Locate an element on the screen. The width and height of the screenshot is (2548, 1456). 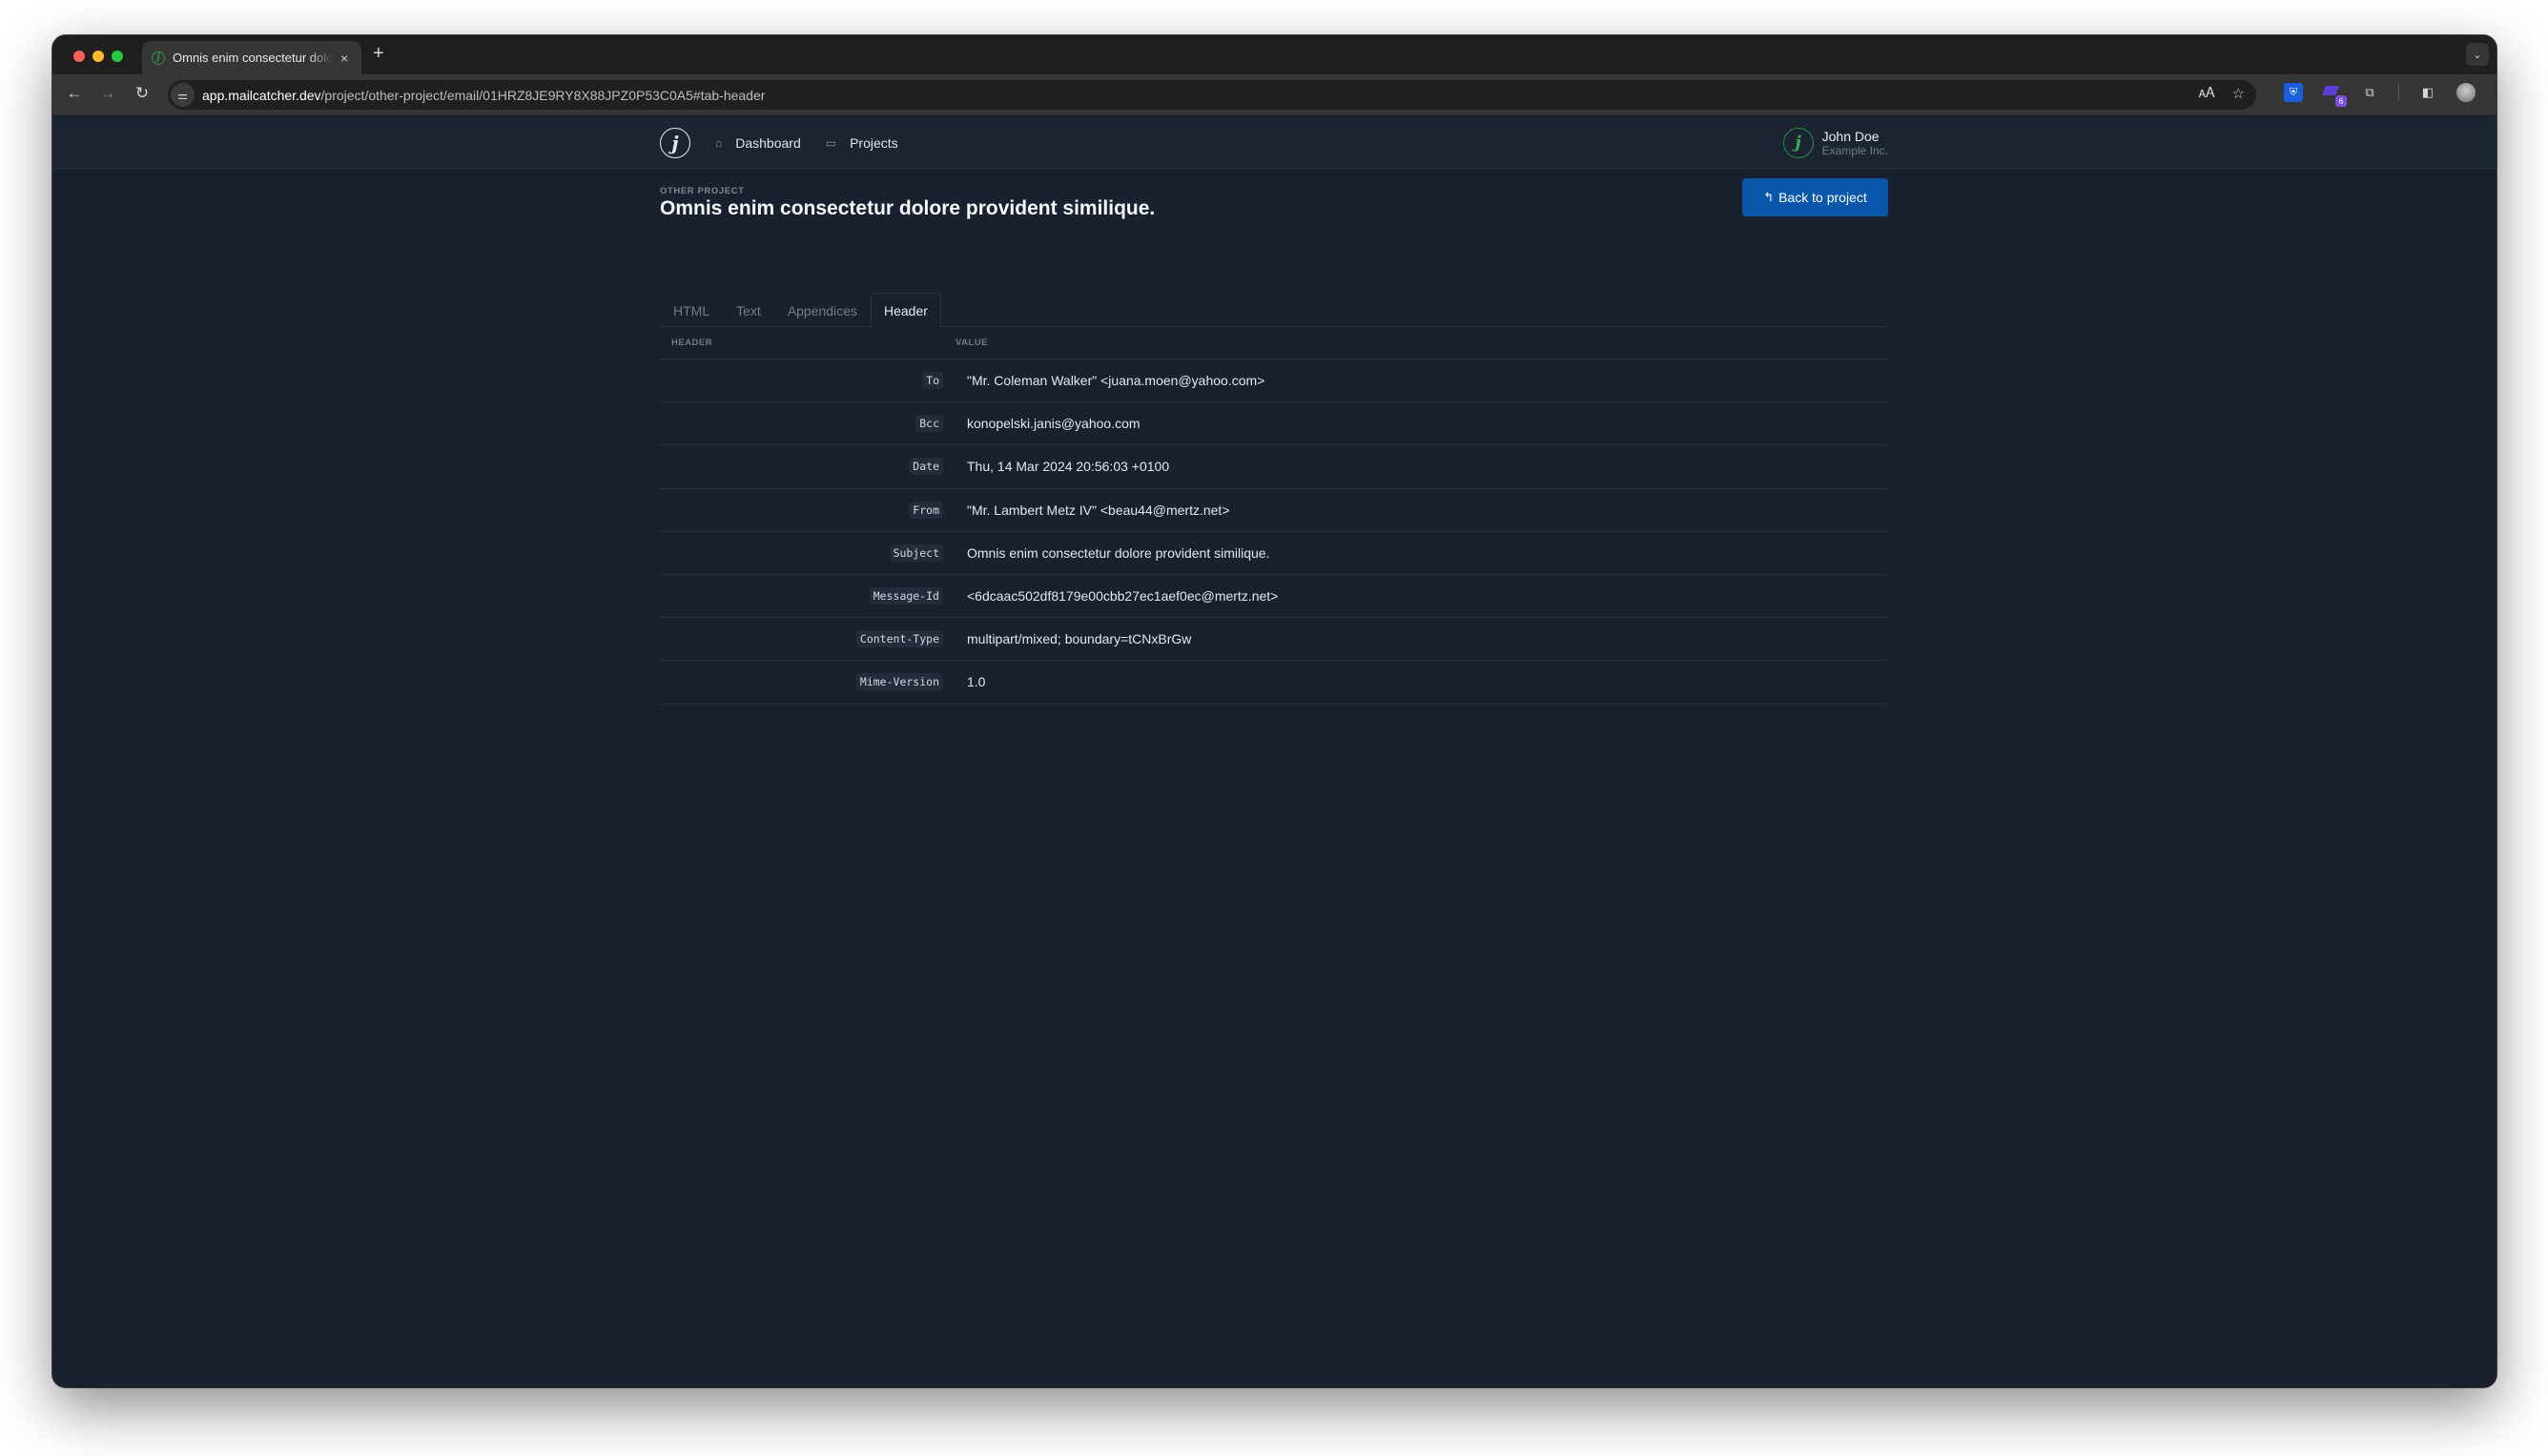
back-arrow-icon: ← is located at coordinates (74, 93).